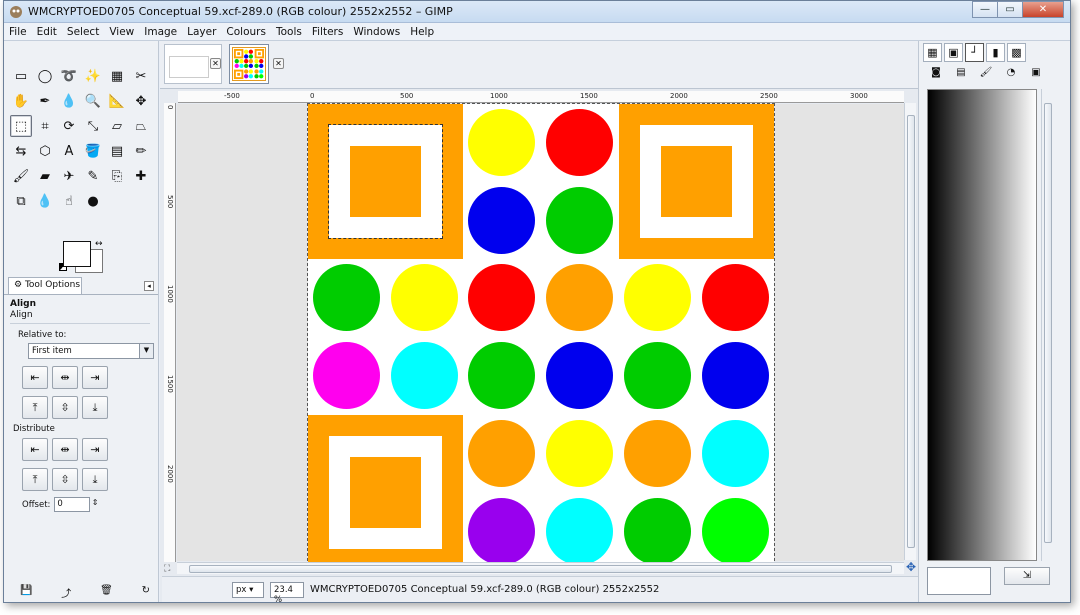 The image size is (1080, 615). What do you see at coordinates (201, 32) in the screenshot?
I see `menu-layer: Layer` at bounding box center [201, 32].